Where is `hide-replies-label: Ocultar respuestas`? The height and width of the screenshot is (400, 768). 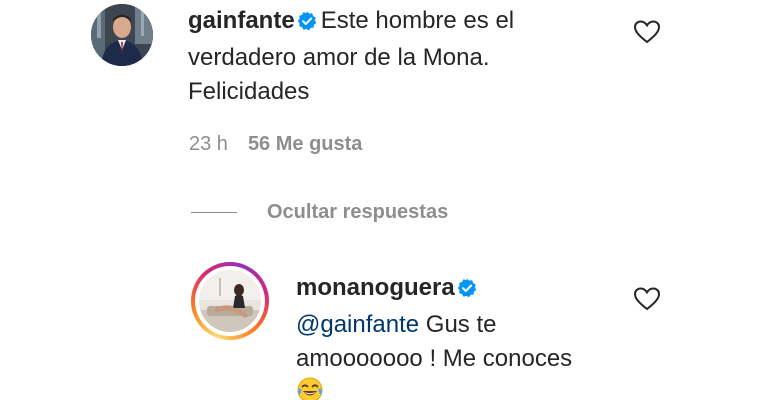 hide-replies-label: Ocultar respuestas is located at coordinates (358, 211).